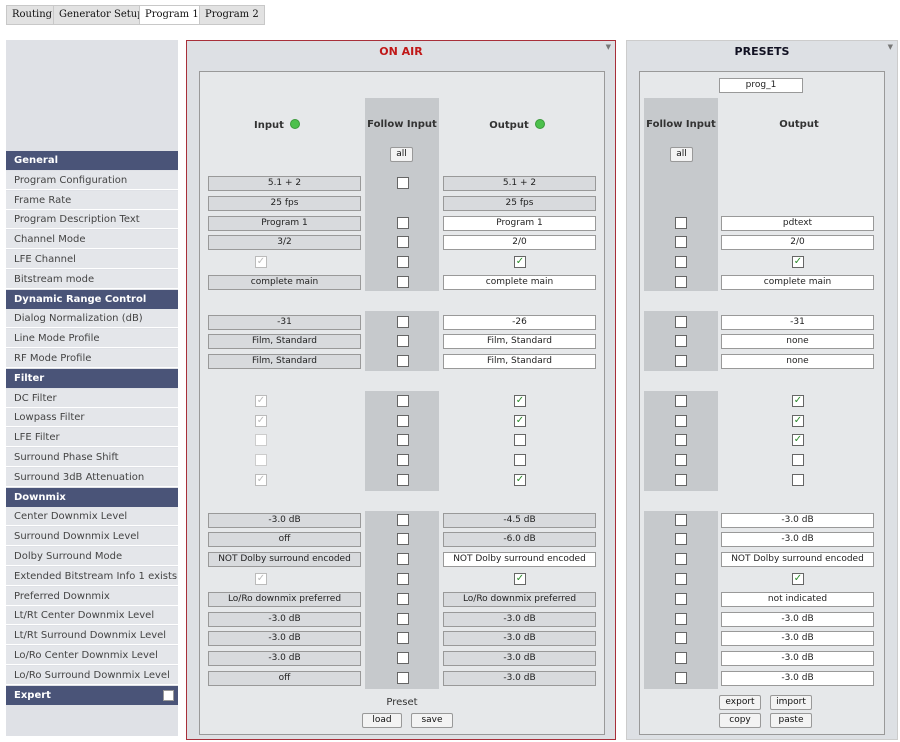 This screenshot has height=742, width=900. What do you see at coordinates (92, 339) in the screenshot?
I see `sidebar-item: Line Mode Profile` at bounding box center [92, 339].